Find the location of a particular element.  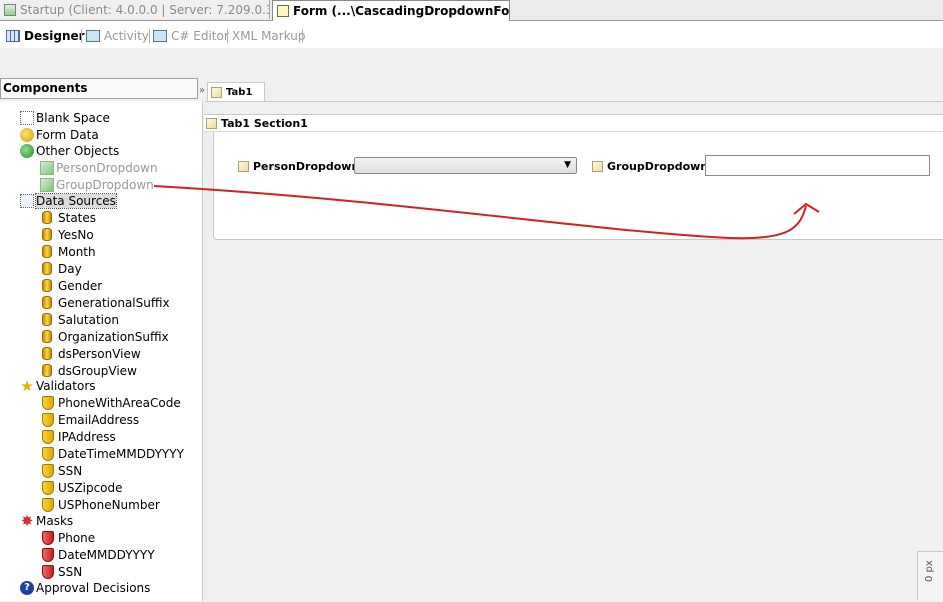

csharp-editor-icon is located at coordinates (160, 36).